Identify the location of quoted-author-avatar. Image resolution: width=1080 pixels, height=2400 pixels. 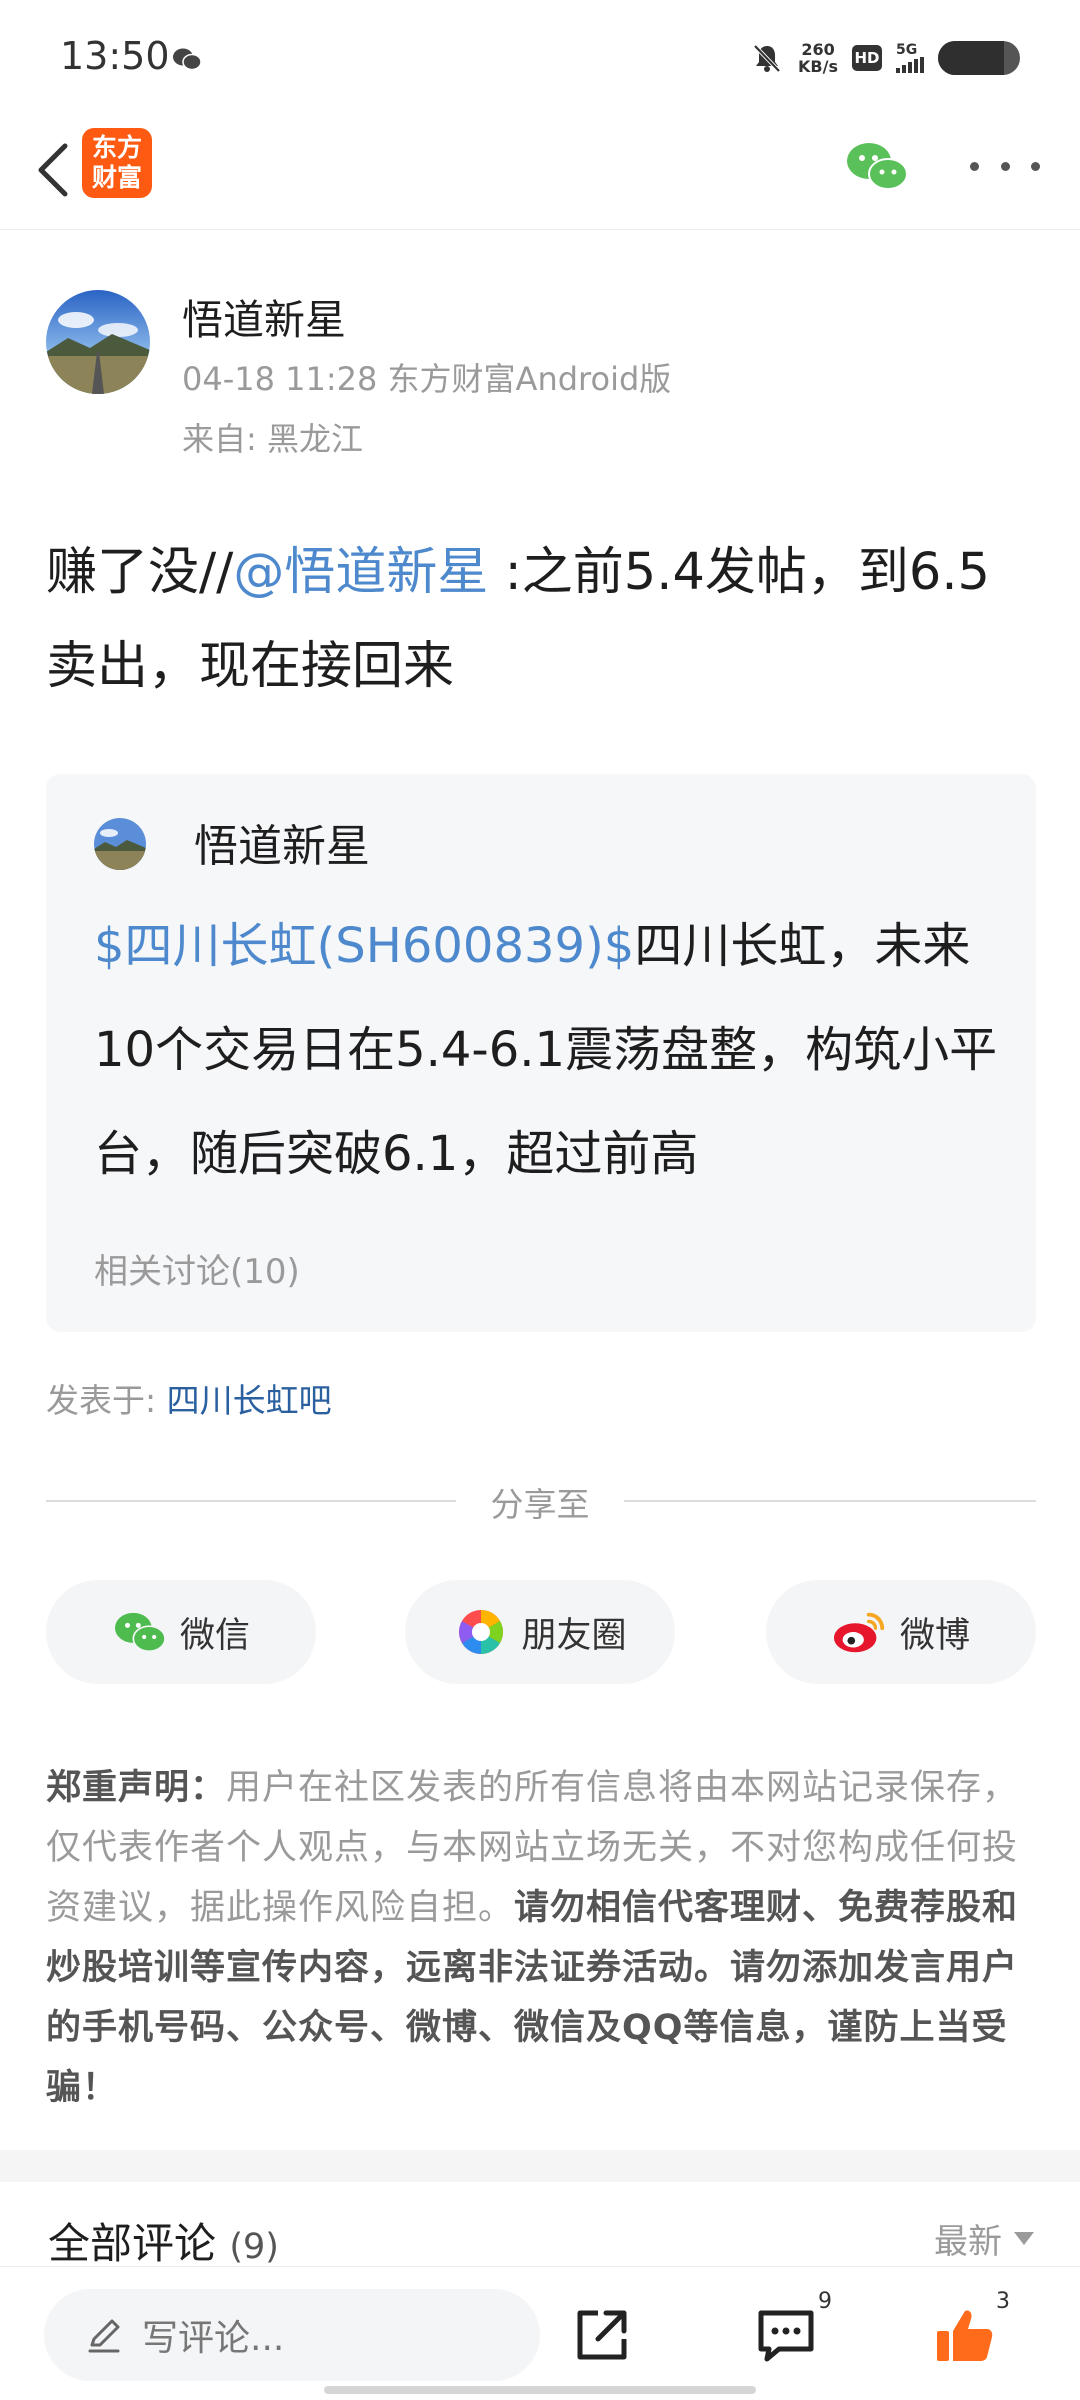
(120, 844).